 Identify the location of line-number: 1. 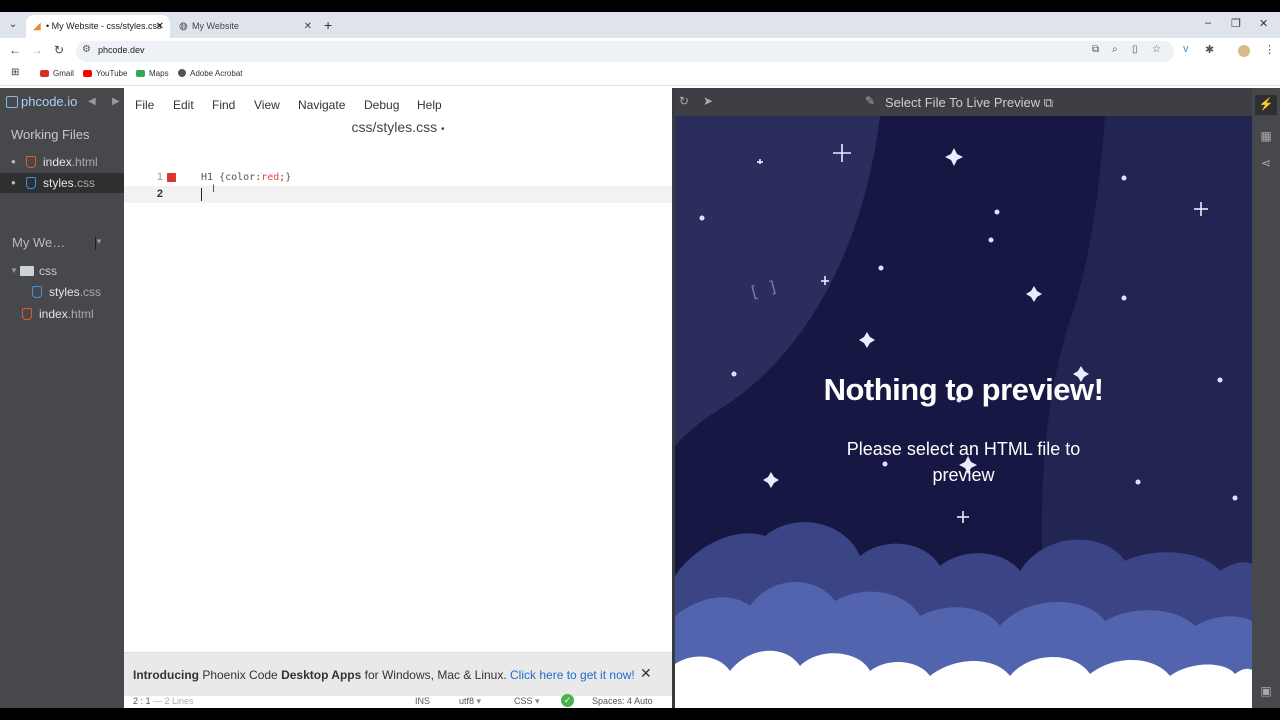
(159, 177).